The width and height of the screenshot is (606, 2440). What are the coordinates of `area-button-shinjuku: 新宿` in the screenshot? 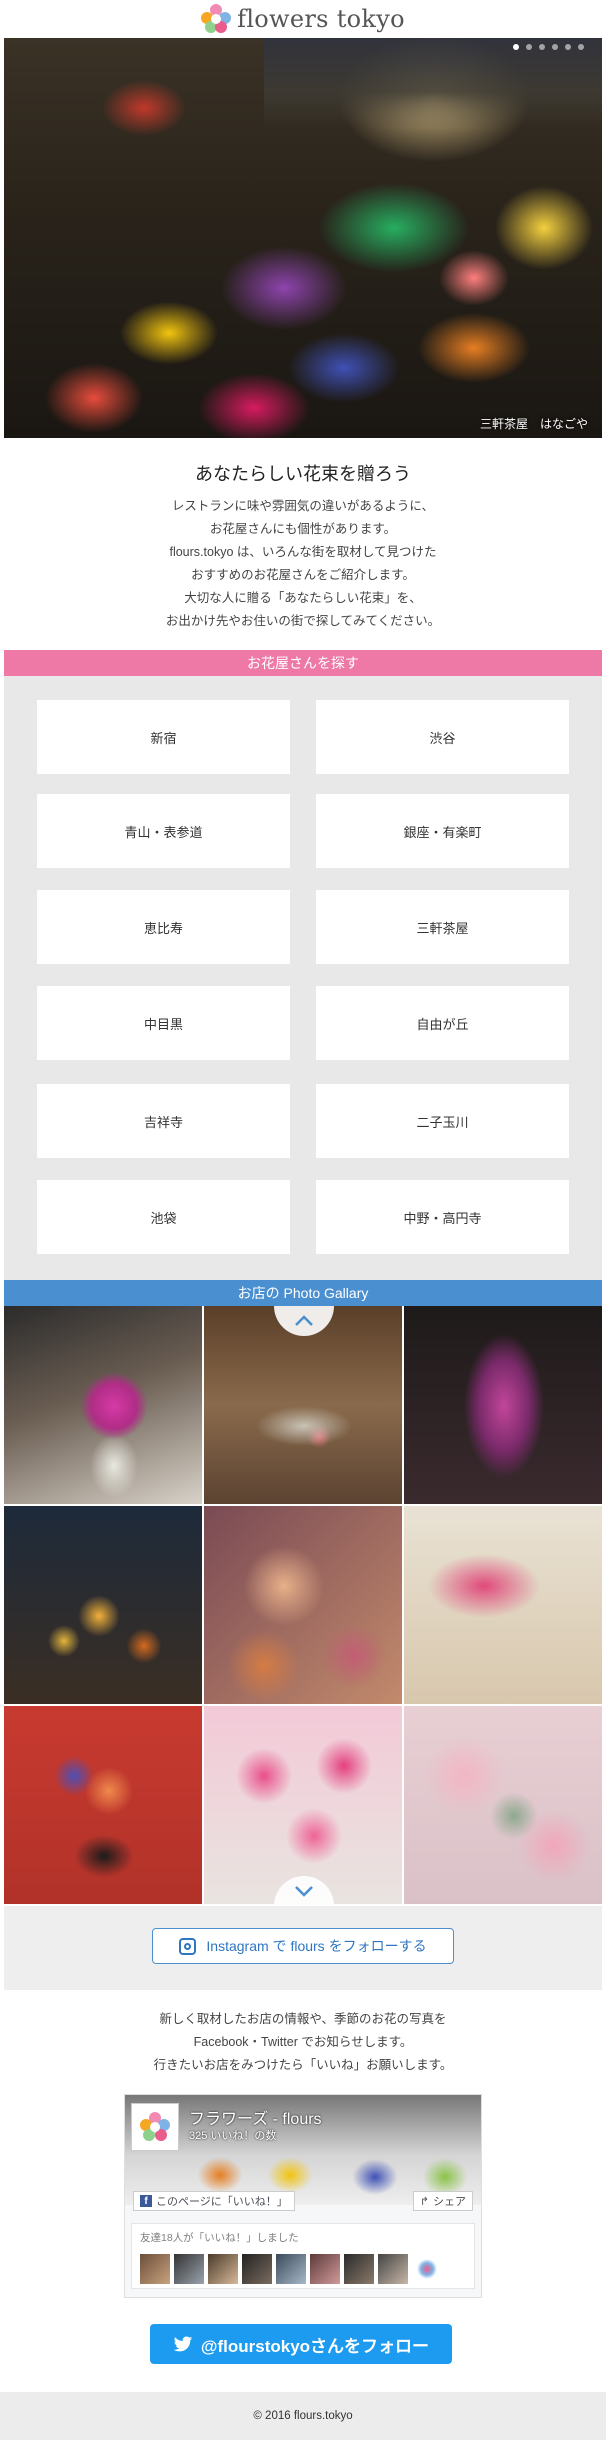 It's located at (163, 737).